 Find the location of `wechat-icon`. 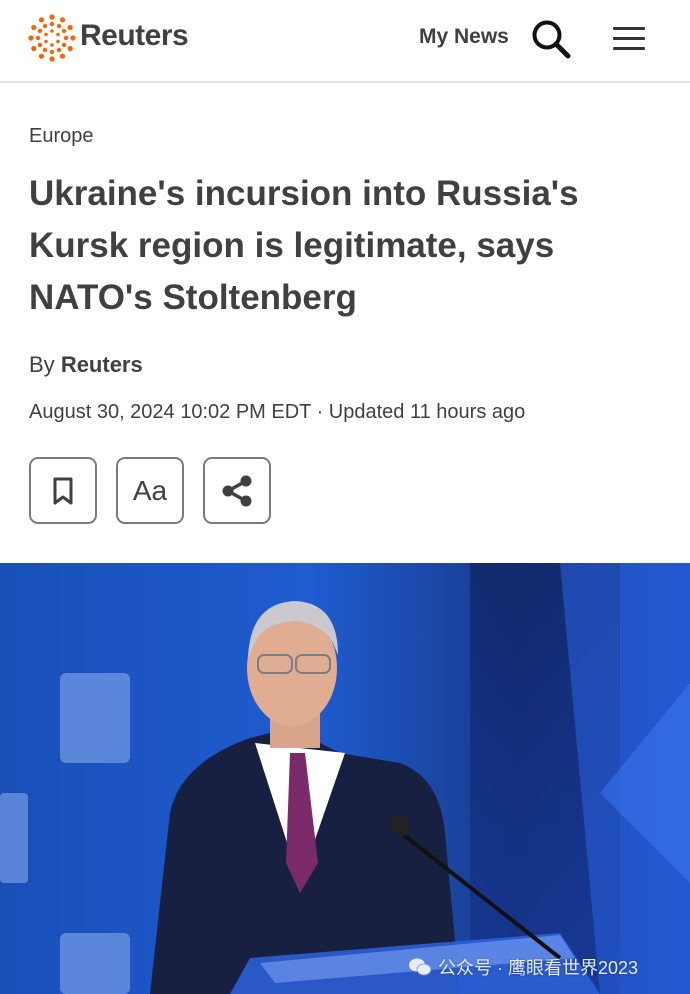

wechat-icon is located at coordinates (420, 967).